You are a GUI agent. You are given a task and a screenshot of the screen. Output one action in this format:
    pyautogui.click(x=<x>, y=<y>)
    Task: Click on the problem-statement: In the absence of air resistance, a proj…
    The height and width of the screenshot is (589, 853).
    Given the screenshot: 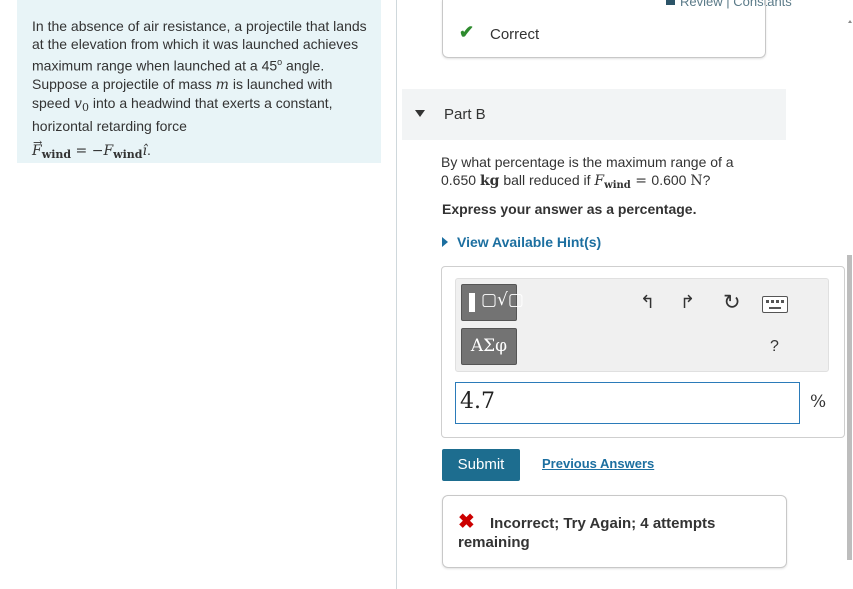 What is the action you would take?
    pyautogui.click(x=199, y=81)
    